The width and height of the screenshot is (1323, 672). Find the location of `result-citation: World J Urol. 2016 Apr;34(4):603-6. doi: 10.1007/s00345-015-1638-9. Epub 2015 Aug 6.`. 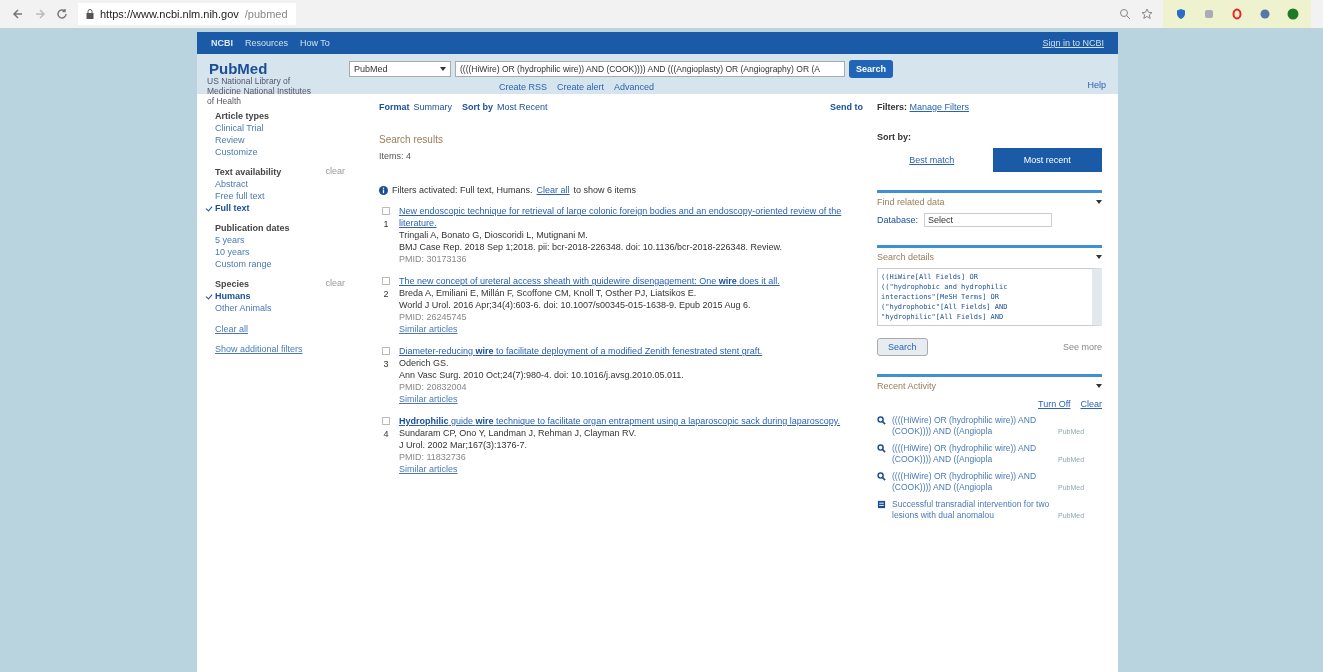

result-citation: World J Urol. 2016 Apr;34(4):603-6. doi: 10.1007/s00345-015-1638-9. Epub 2015 Aug 6. is located at coordinates (575, 305).